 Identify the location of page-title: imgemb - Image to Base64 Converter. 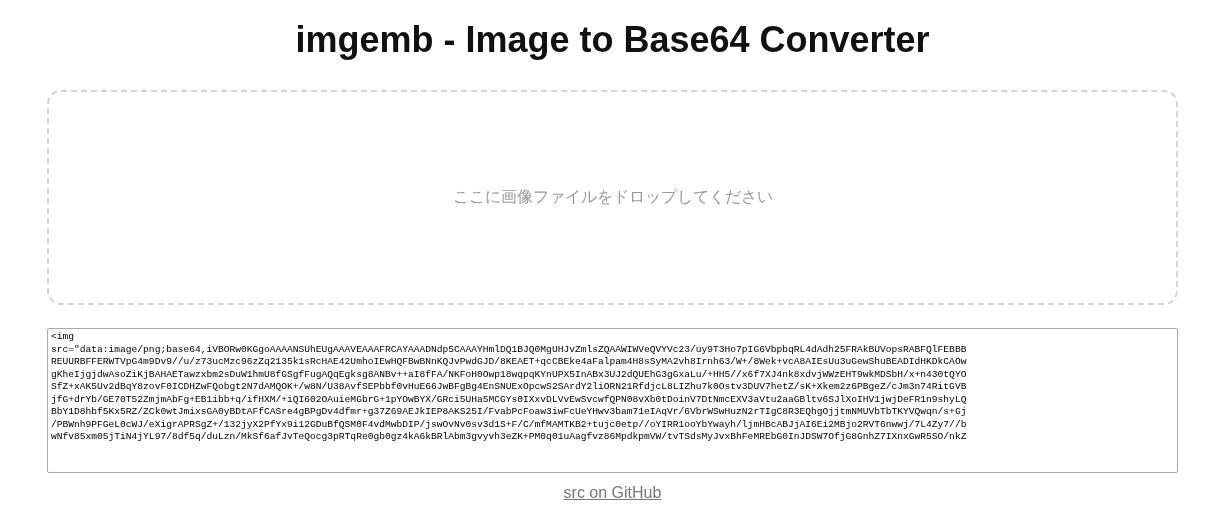
(612, 40).